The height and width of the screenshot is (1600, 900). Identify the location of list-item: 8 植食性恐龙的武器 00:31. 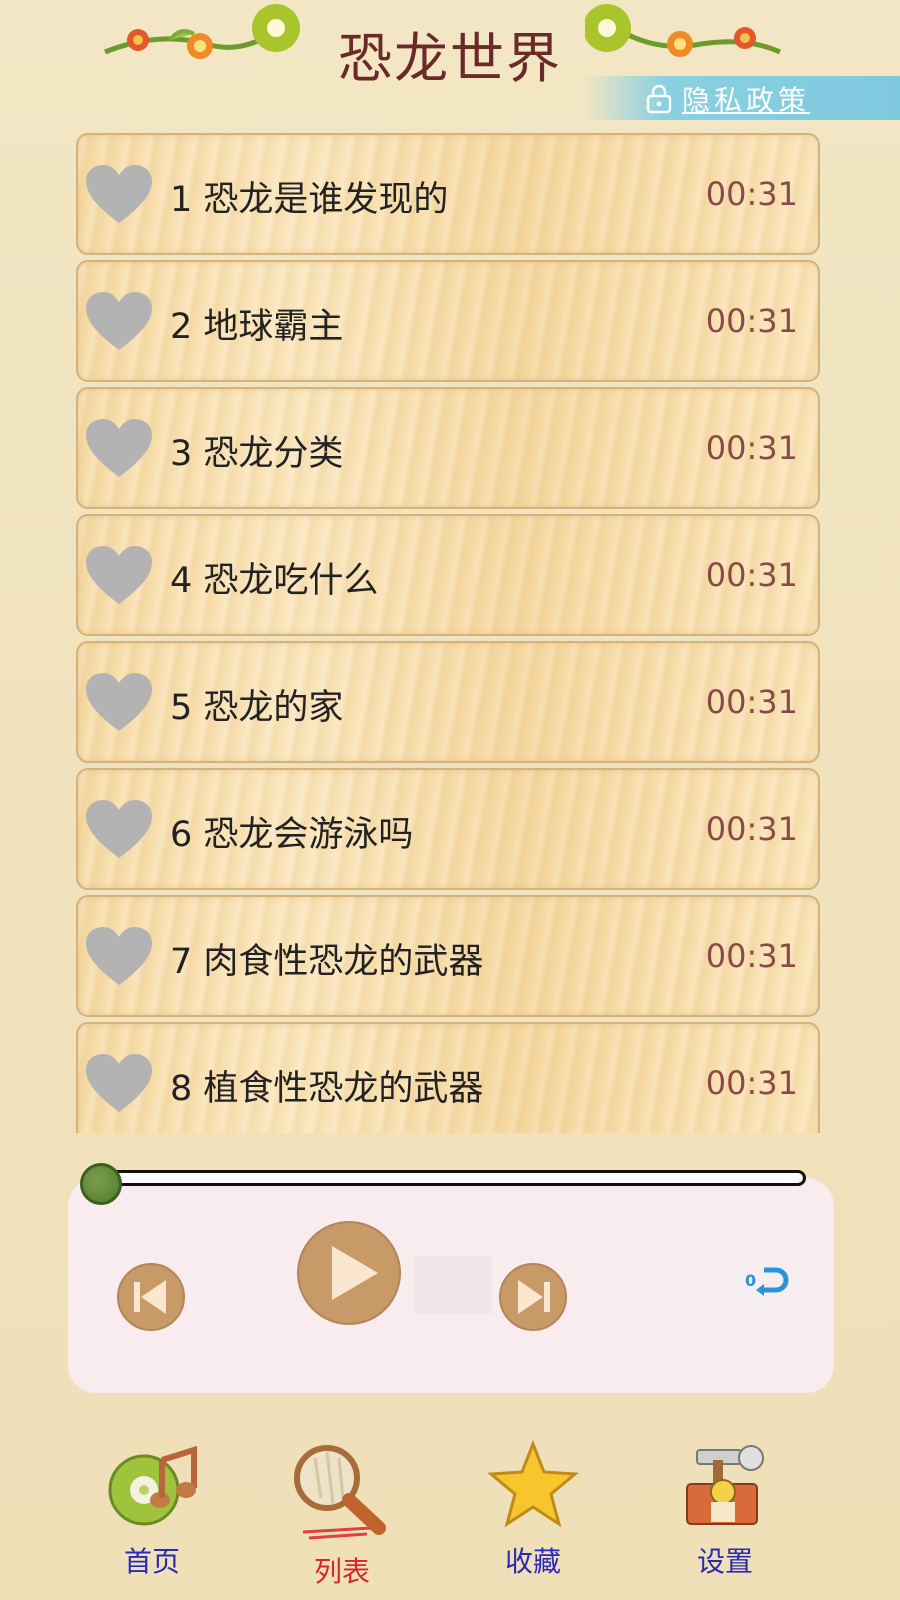
(448, 1077).